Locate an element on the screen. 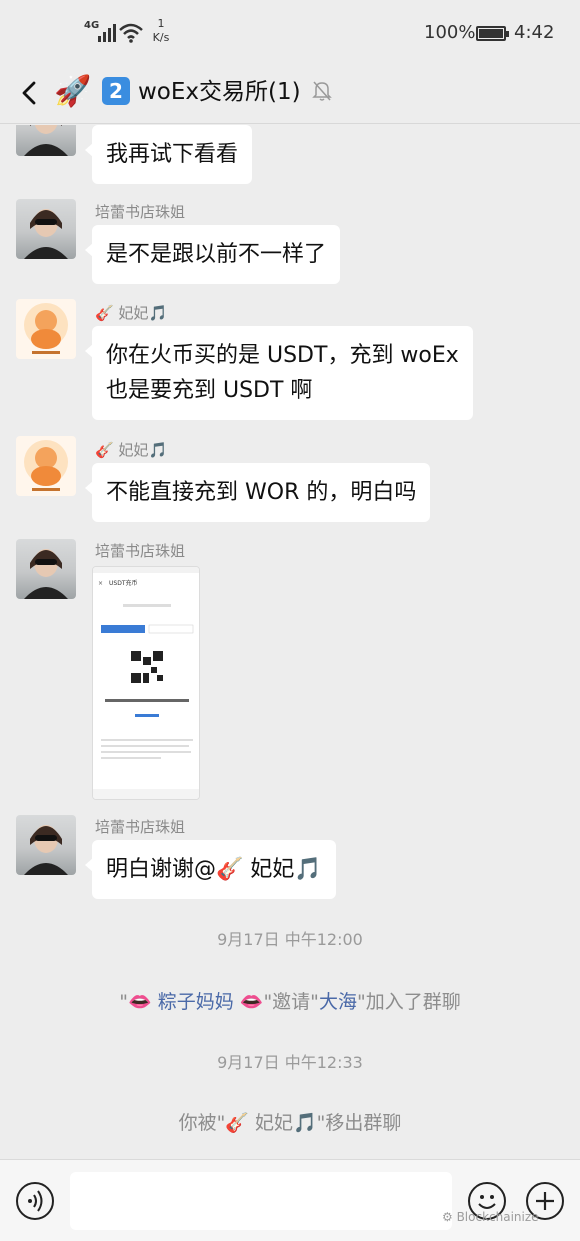  keycap-two-badge: 2 is located at coordinates (116, 91).